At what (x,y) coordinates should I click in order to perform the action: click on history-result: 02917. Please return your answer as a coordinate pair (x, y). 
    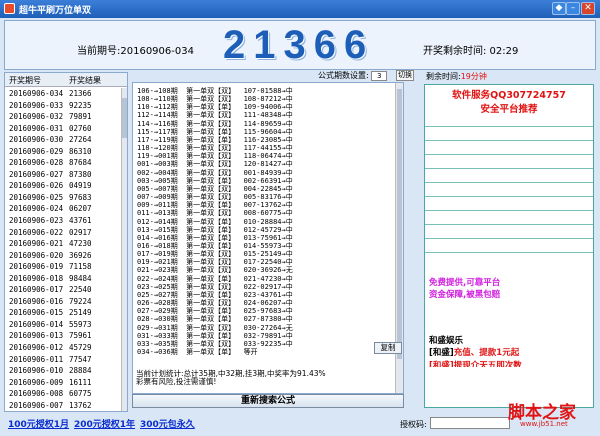
    Looking at the image, I should click on (80, 232).